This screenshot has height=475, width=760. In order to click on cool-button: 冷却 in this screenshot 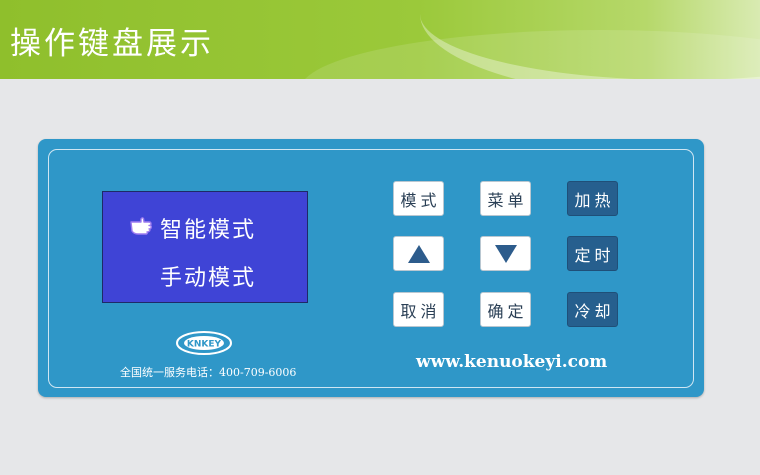, I will do `click(592, 309)`.